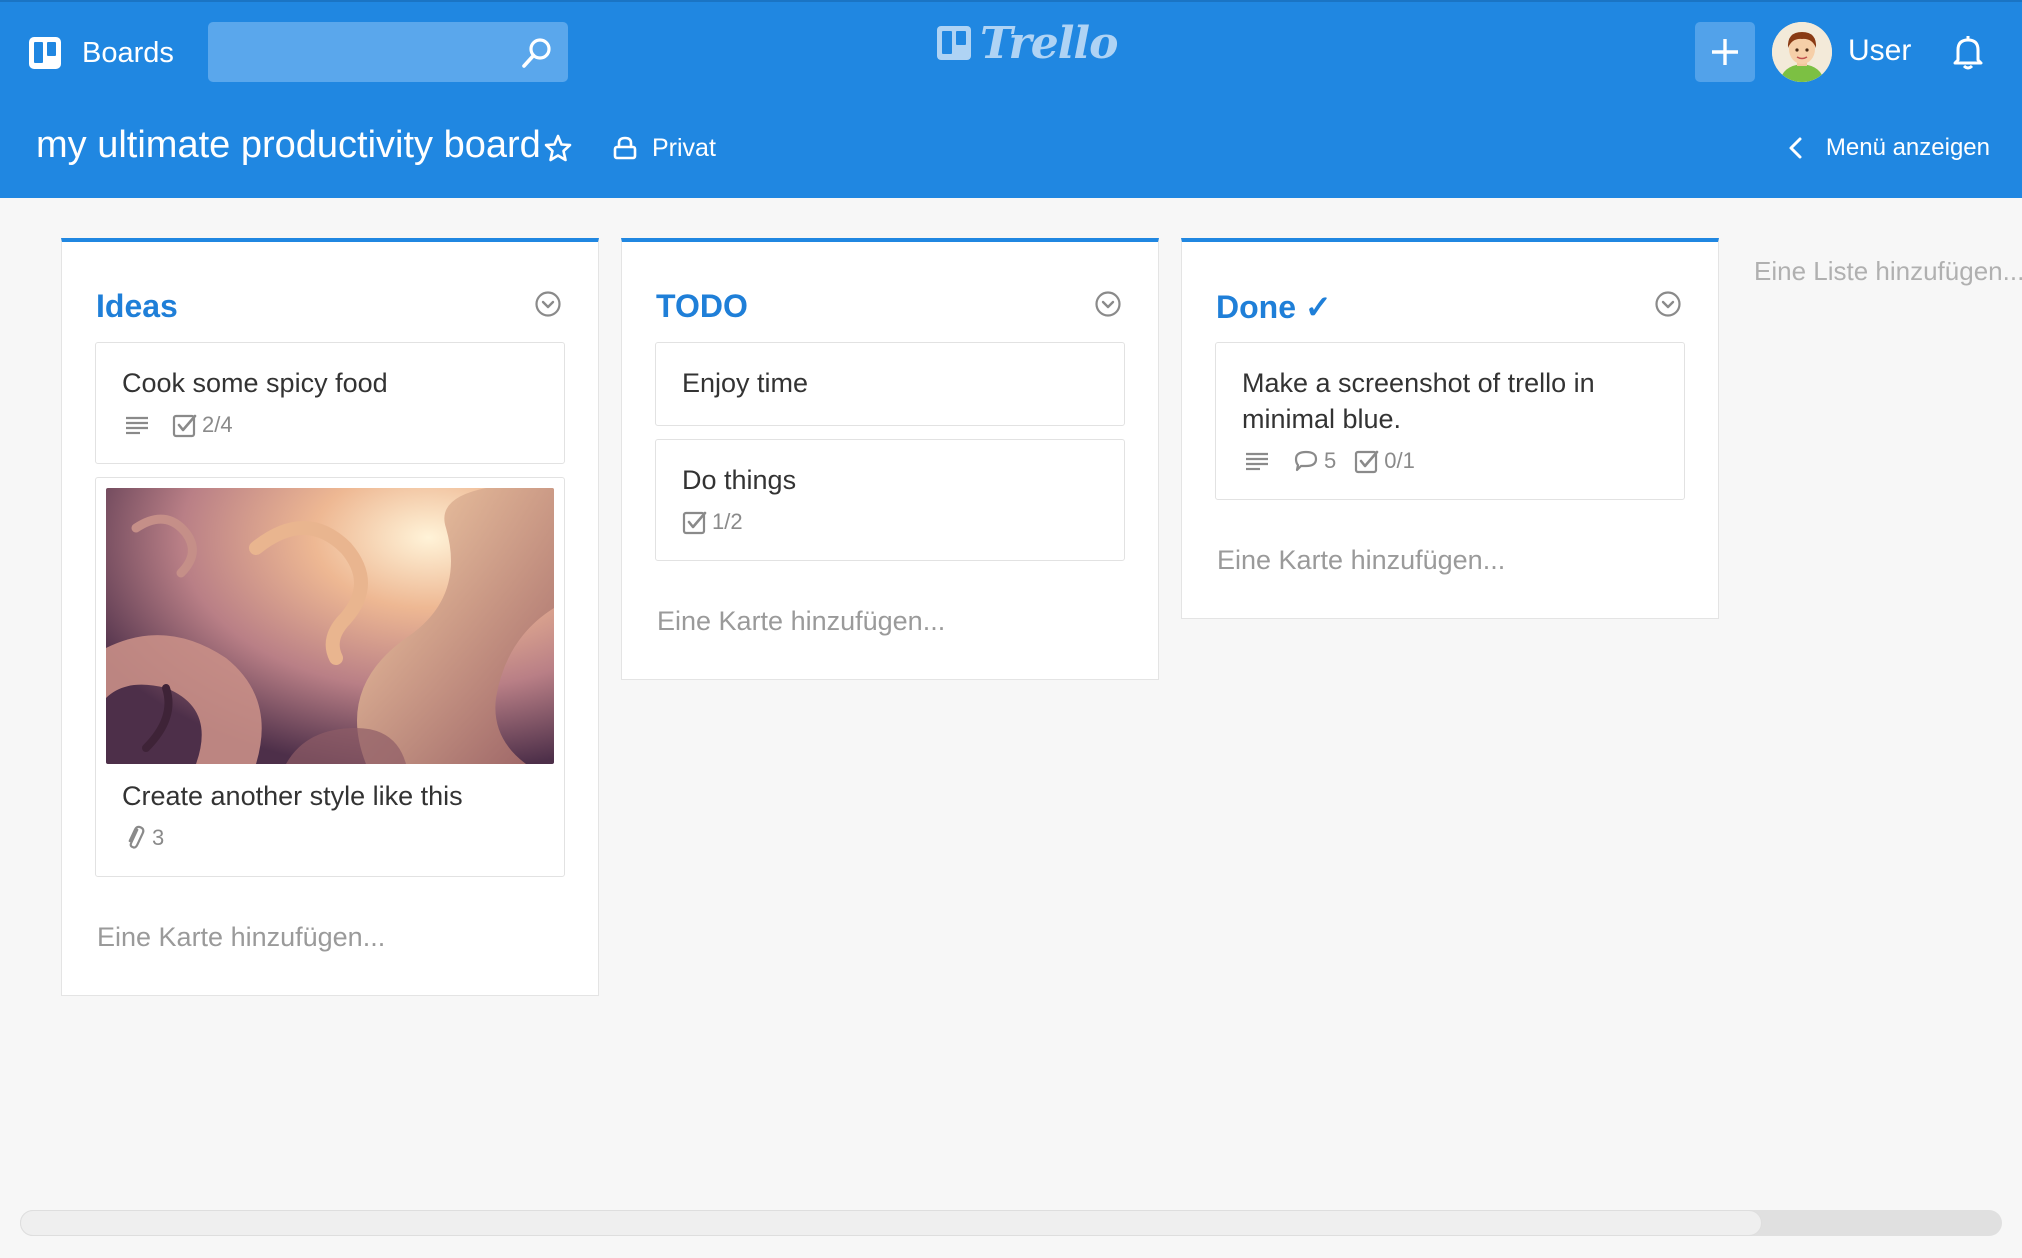 The height and width of the screenshot is (1258, 2022). I want to click on comment-icon, so click(1306, 461).